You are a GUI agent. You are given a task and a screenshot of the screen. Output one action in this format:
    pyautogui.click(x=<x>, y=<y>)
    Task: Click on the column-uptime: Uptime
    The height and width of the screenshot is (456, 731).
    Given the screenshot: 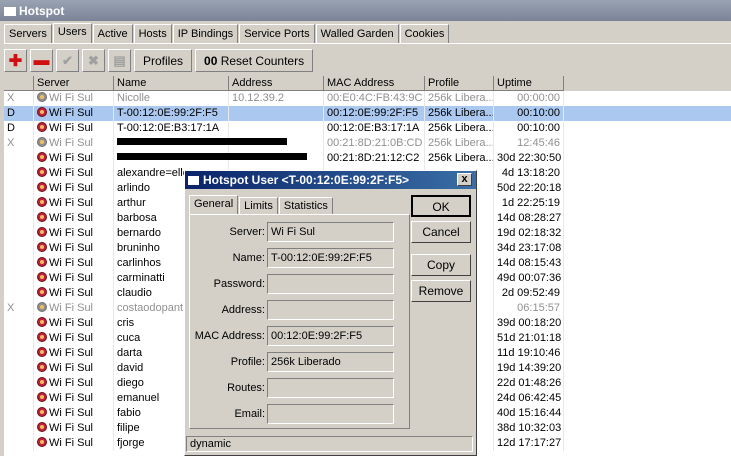 What is the action you would take?
    pyautogui.click(x=529, y=83)
    